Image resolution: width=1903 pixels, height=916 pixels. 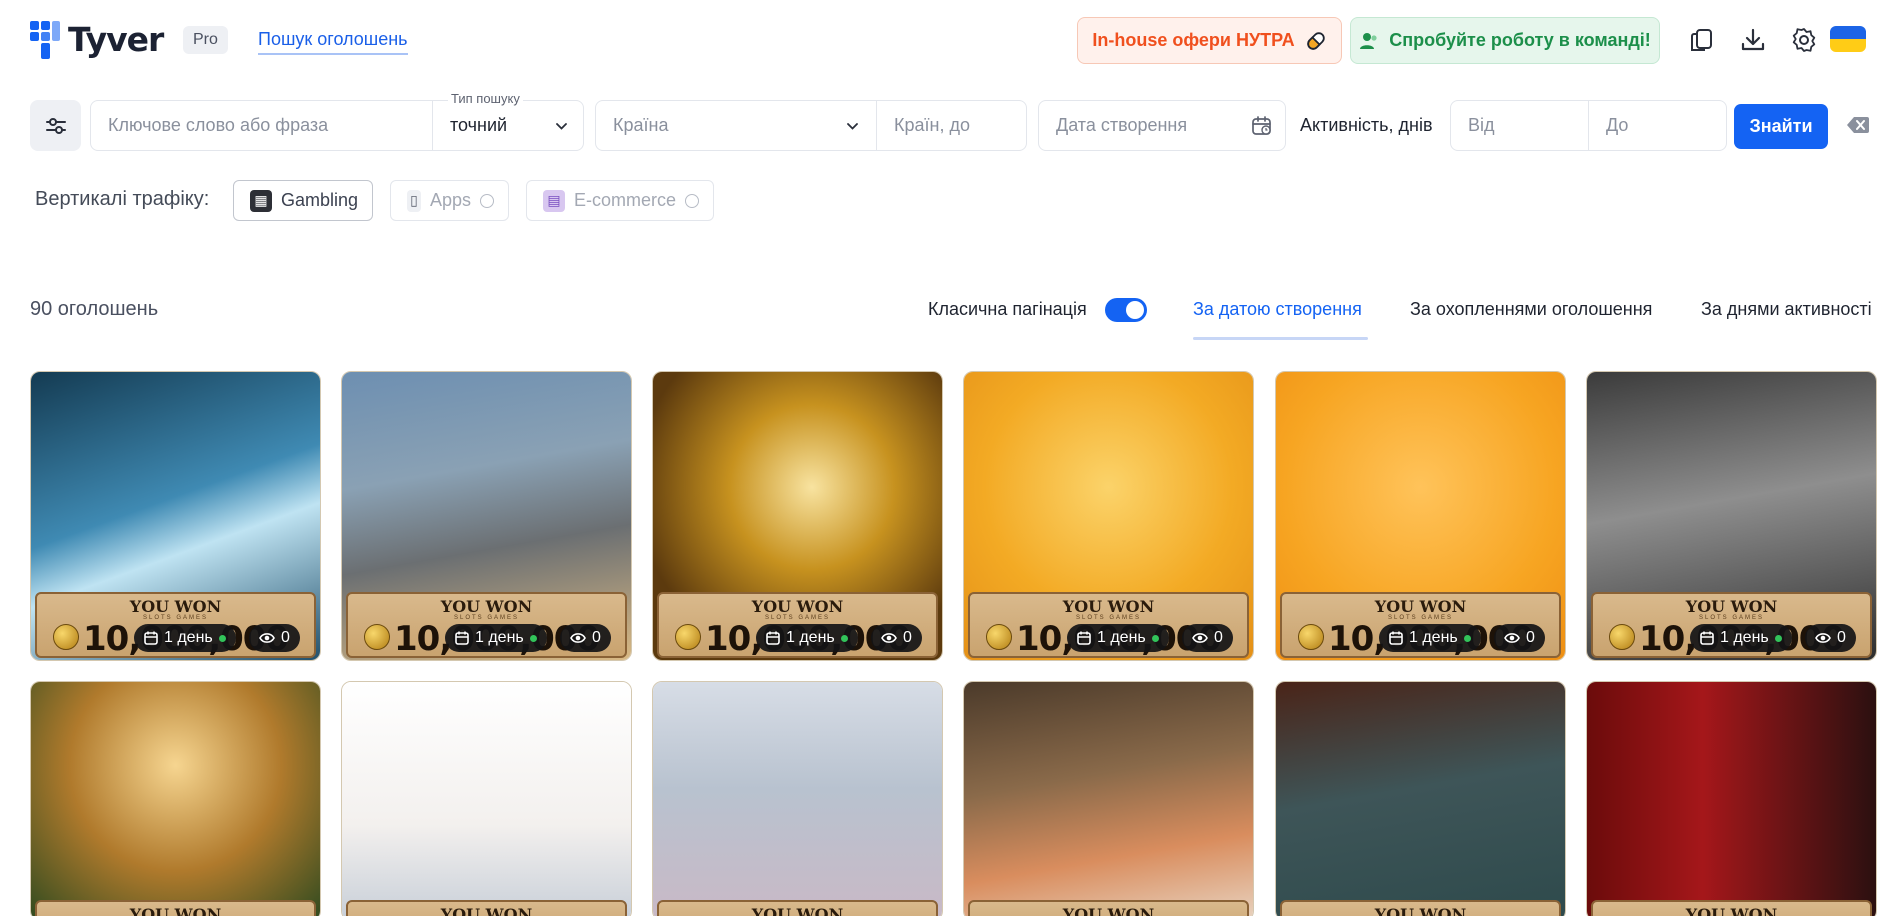 I want to click on vertical-label: Apps, so click(x=451, y=200).